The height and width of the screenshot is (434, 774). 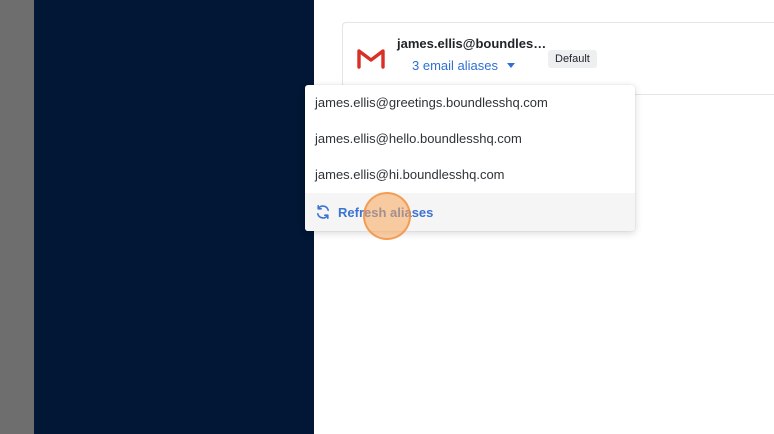 What do you see at coordinates (470, 212) in the screenshot?
I see `refresh-aliases-button: Refresh aliases` at bounding box center [470, 212].